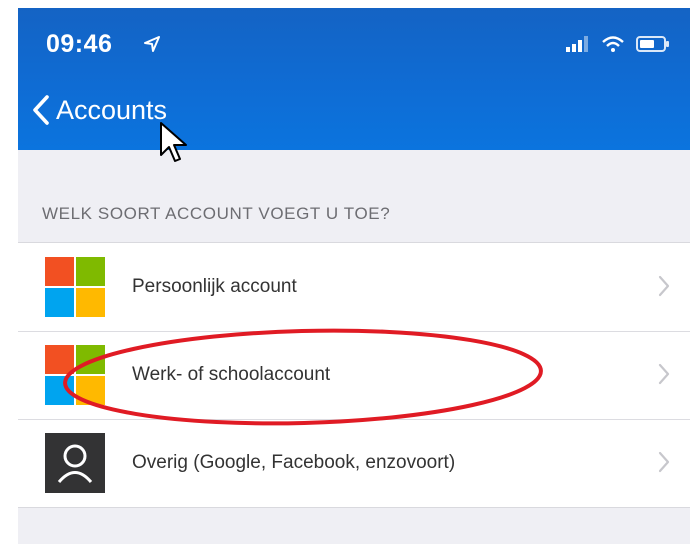 This screenshot has width=690, height=544. I want to click on list-item-label: Persoonlijk account, so click(214, 286).